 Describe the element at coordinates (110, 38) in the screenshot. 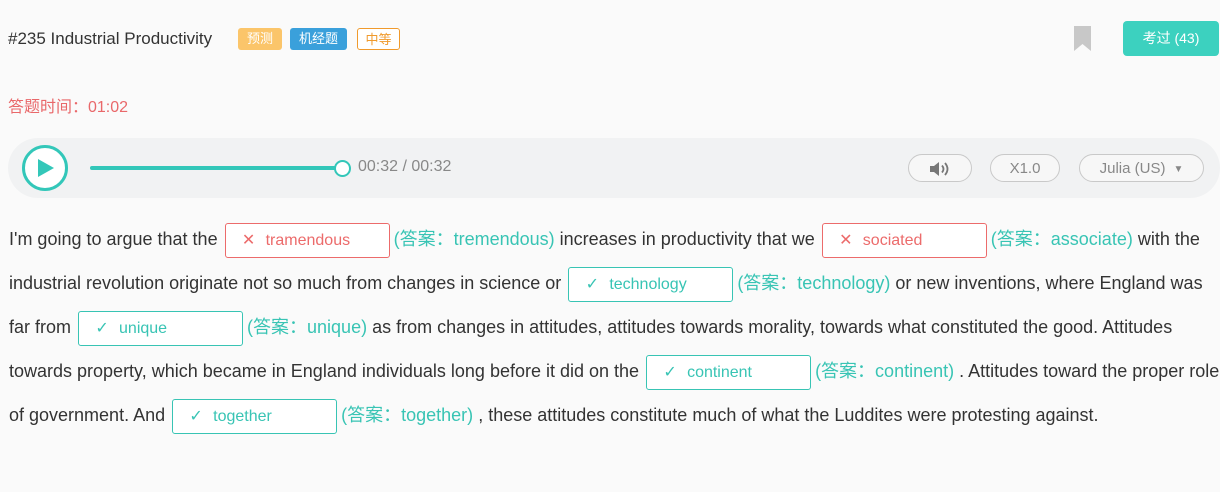

I see `question-title: #235 Industrial Productivity` at that location.